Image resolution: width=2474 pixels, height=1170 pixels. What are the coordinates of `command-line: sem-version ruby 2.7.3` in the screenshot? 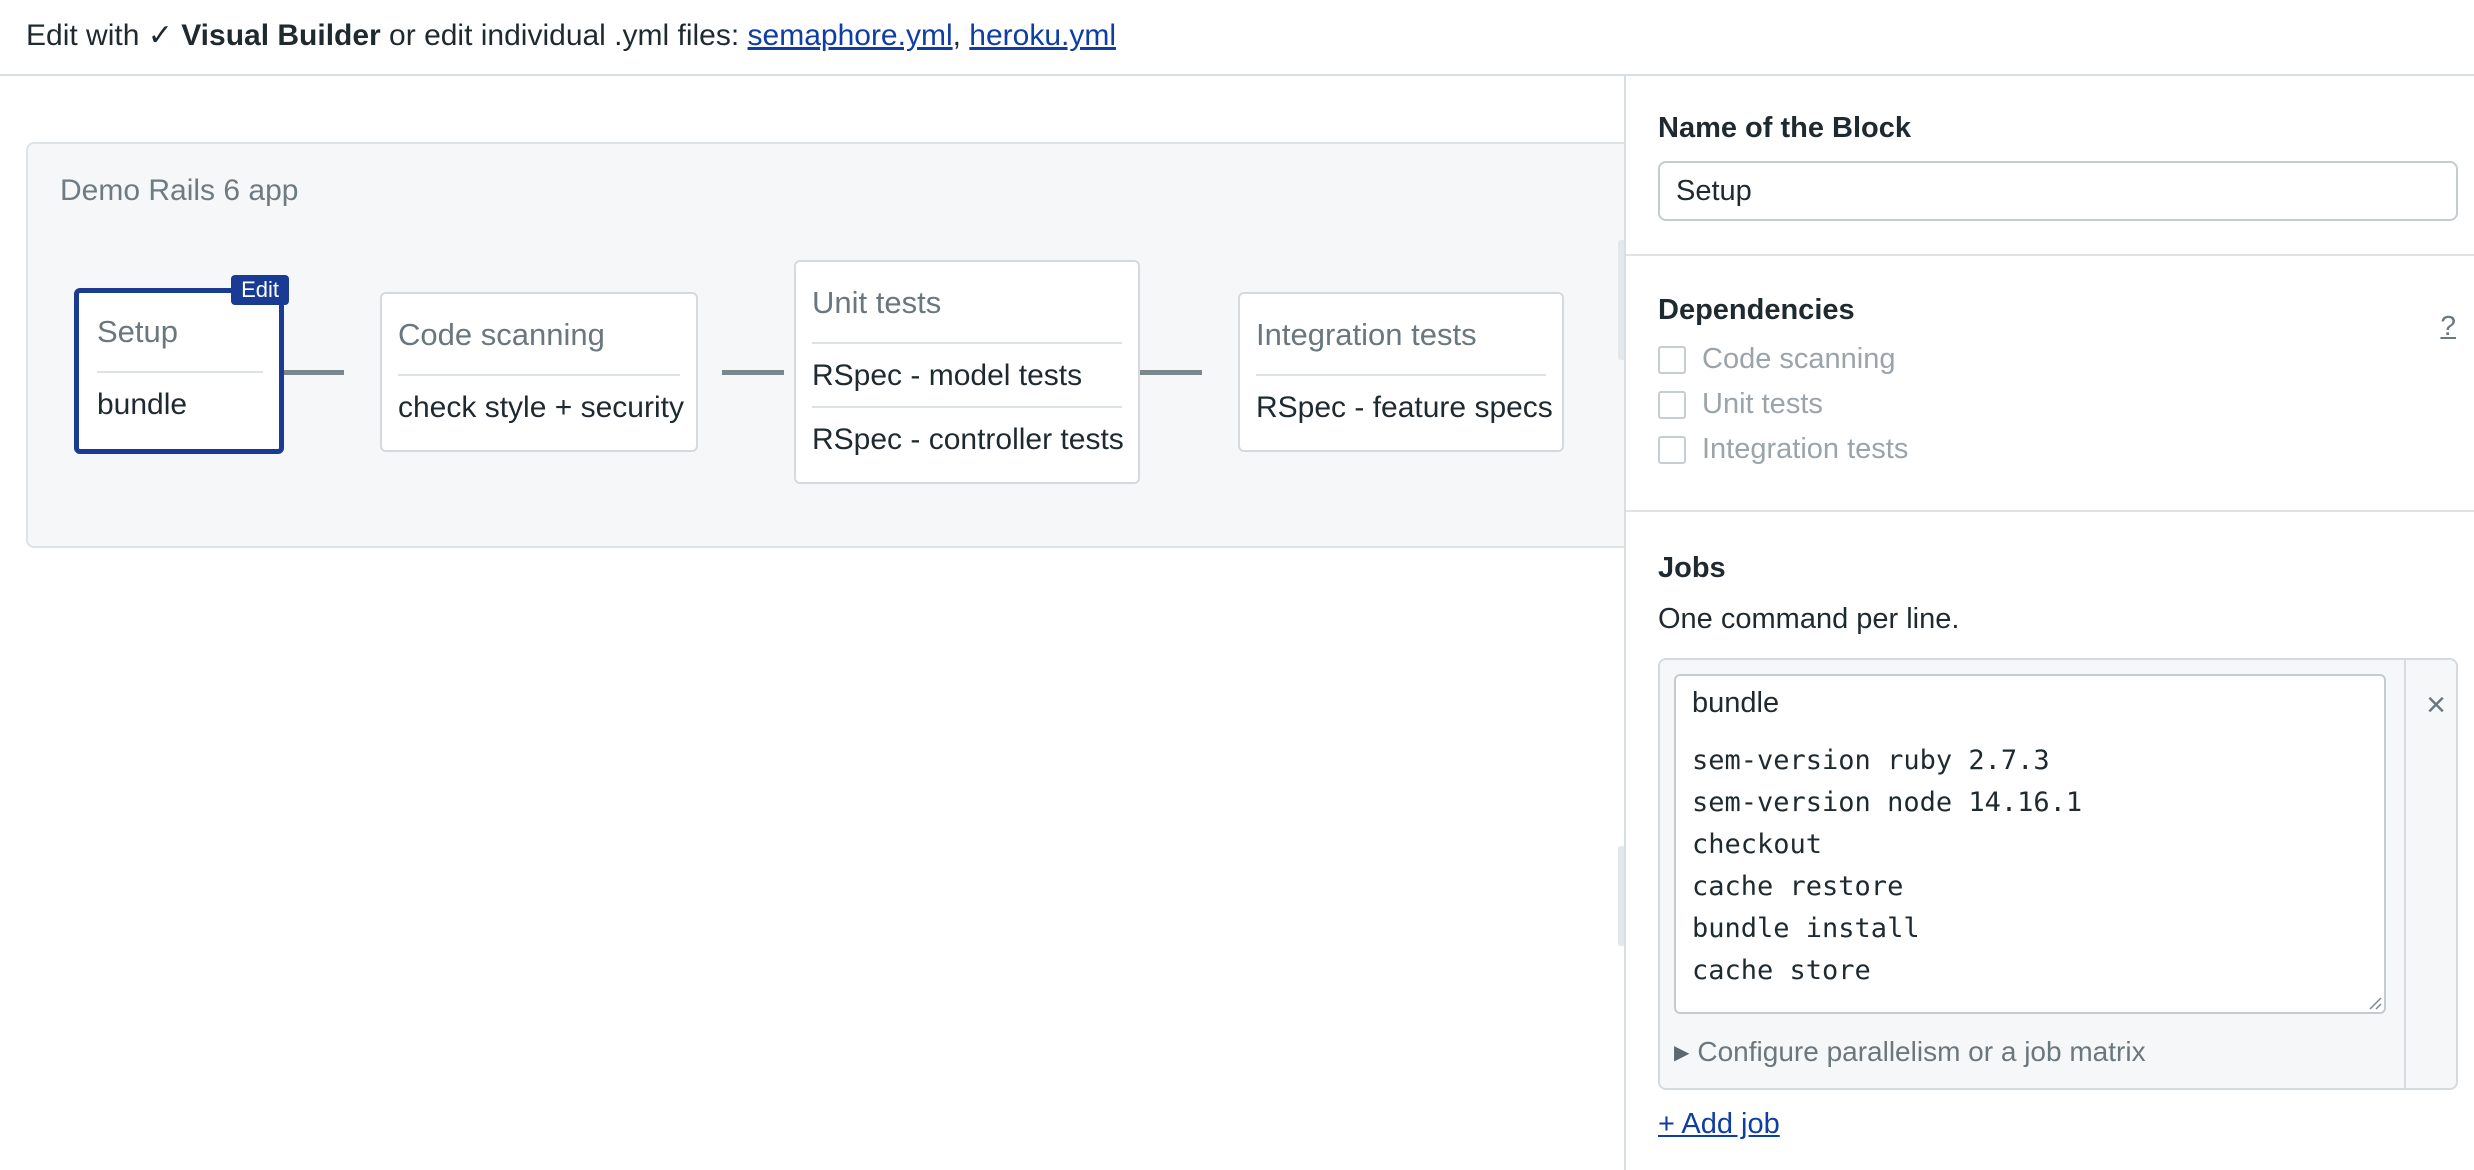 It's located at (1871, 760).